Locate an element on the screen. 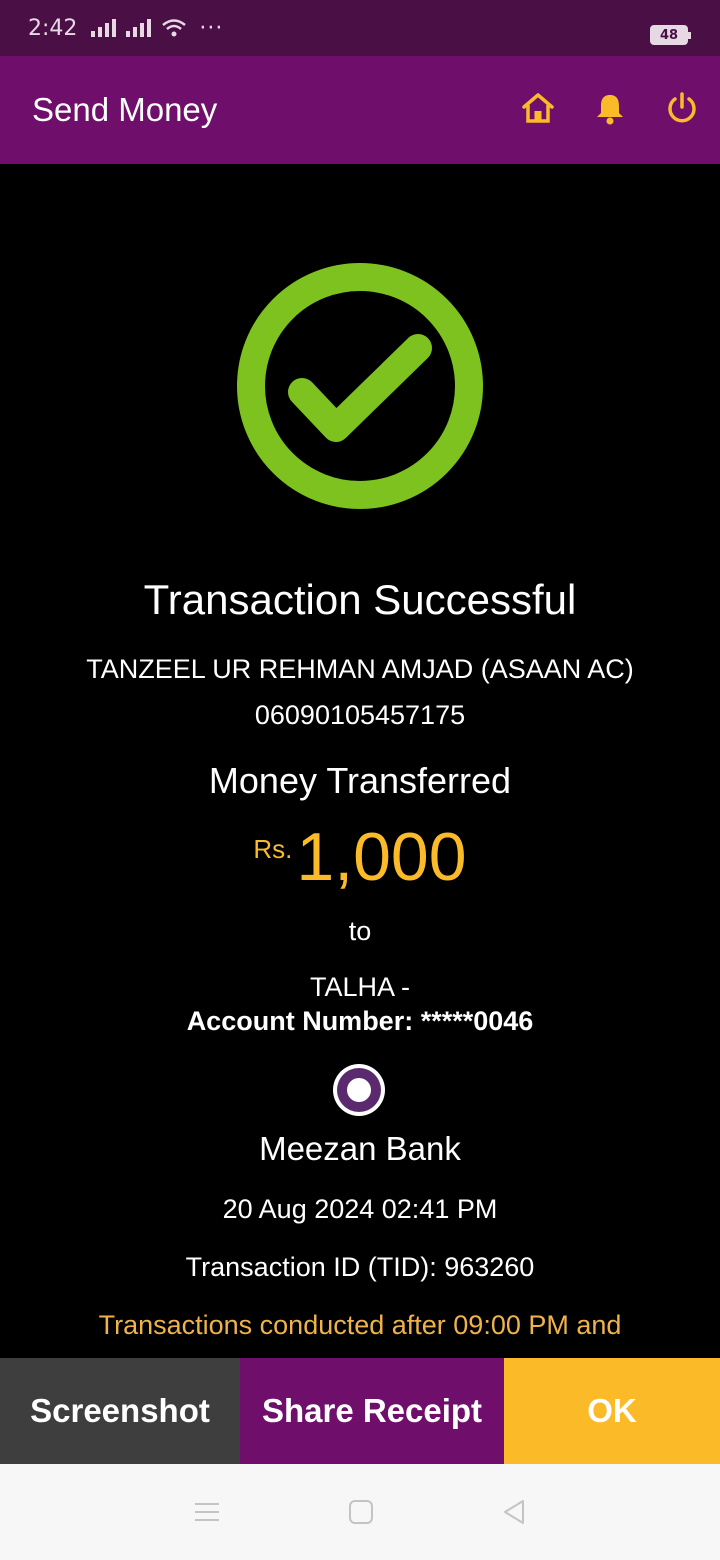  amount-row: Rs. 1,000 is located at coordinates (360, 857).